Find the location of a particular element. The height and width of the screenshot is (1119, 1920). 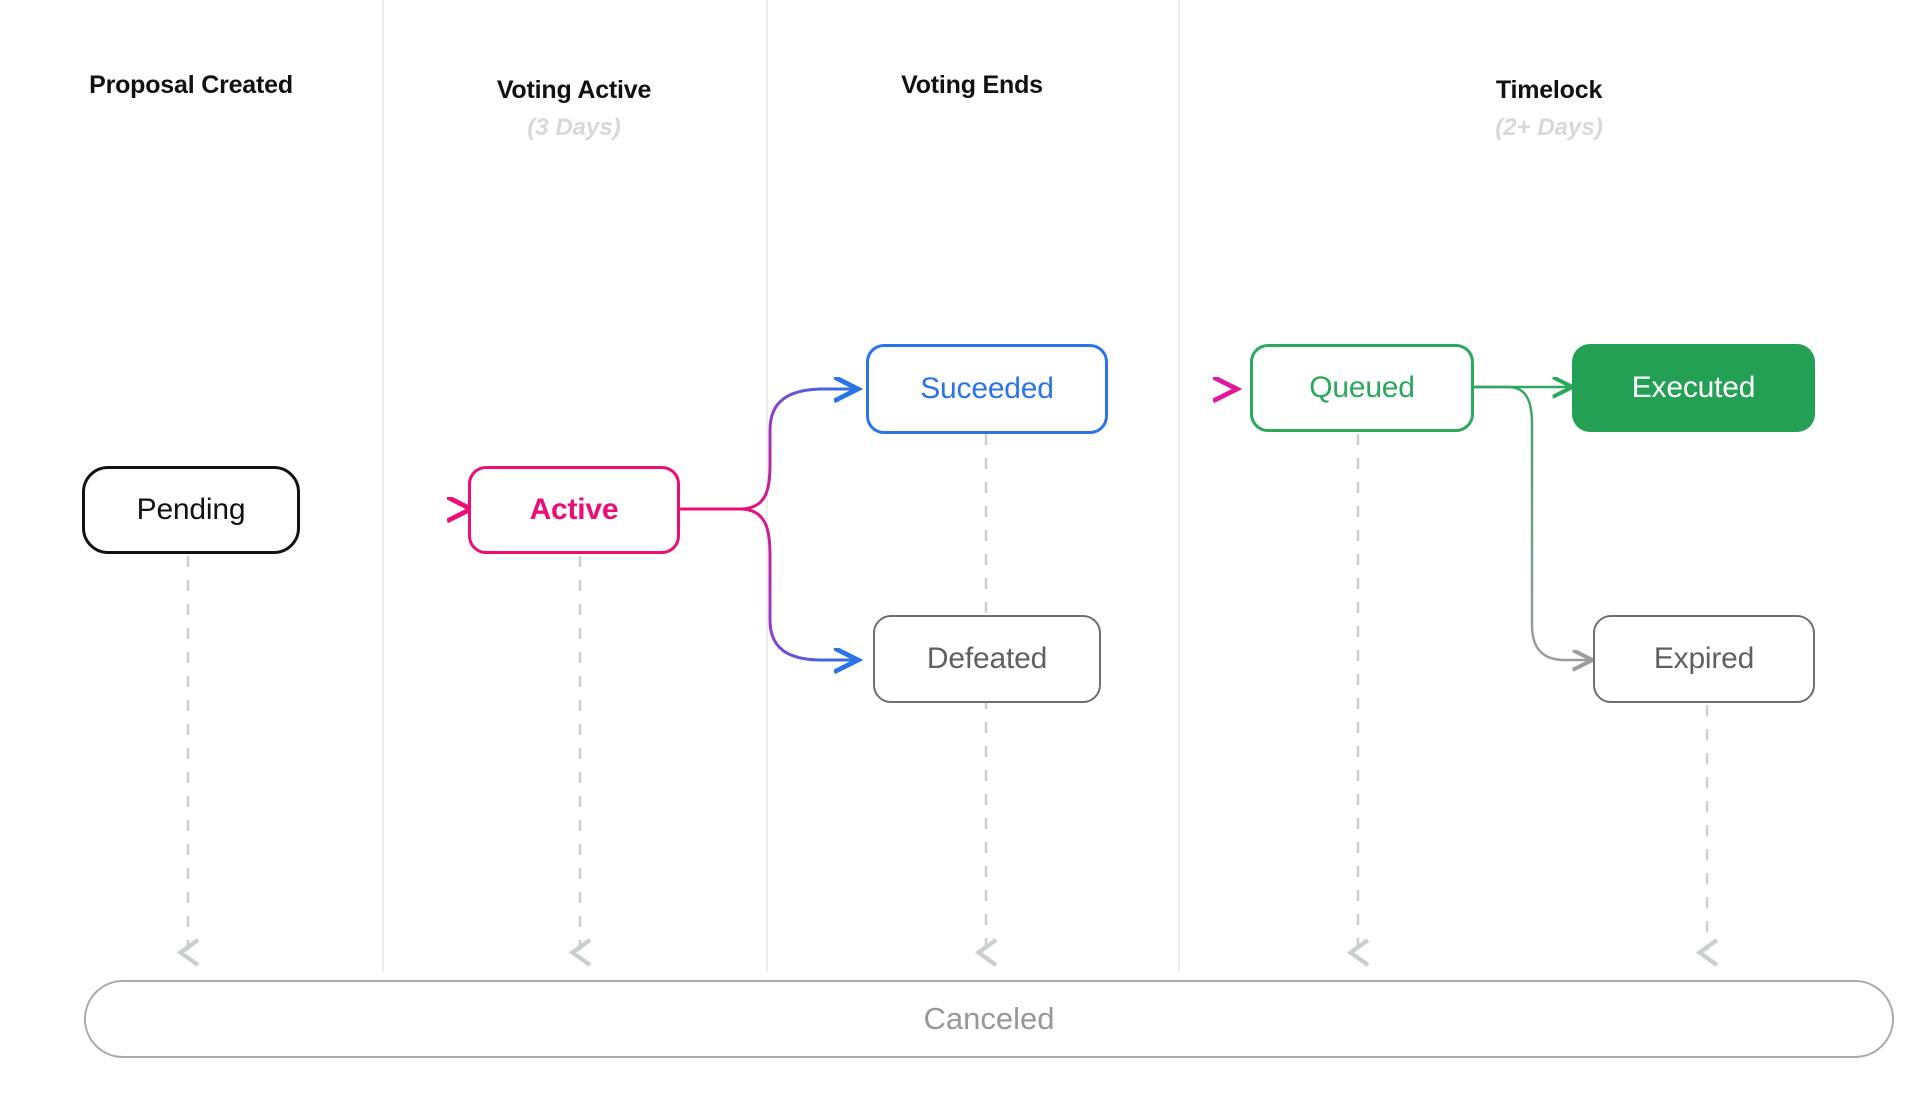

state-node-label: Queued is located at coordinates (1362, 387).